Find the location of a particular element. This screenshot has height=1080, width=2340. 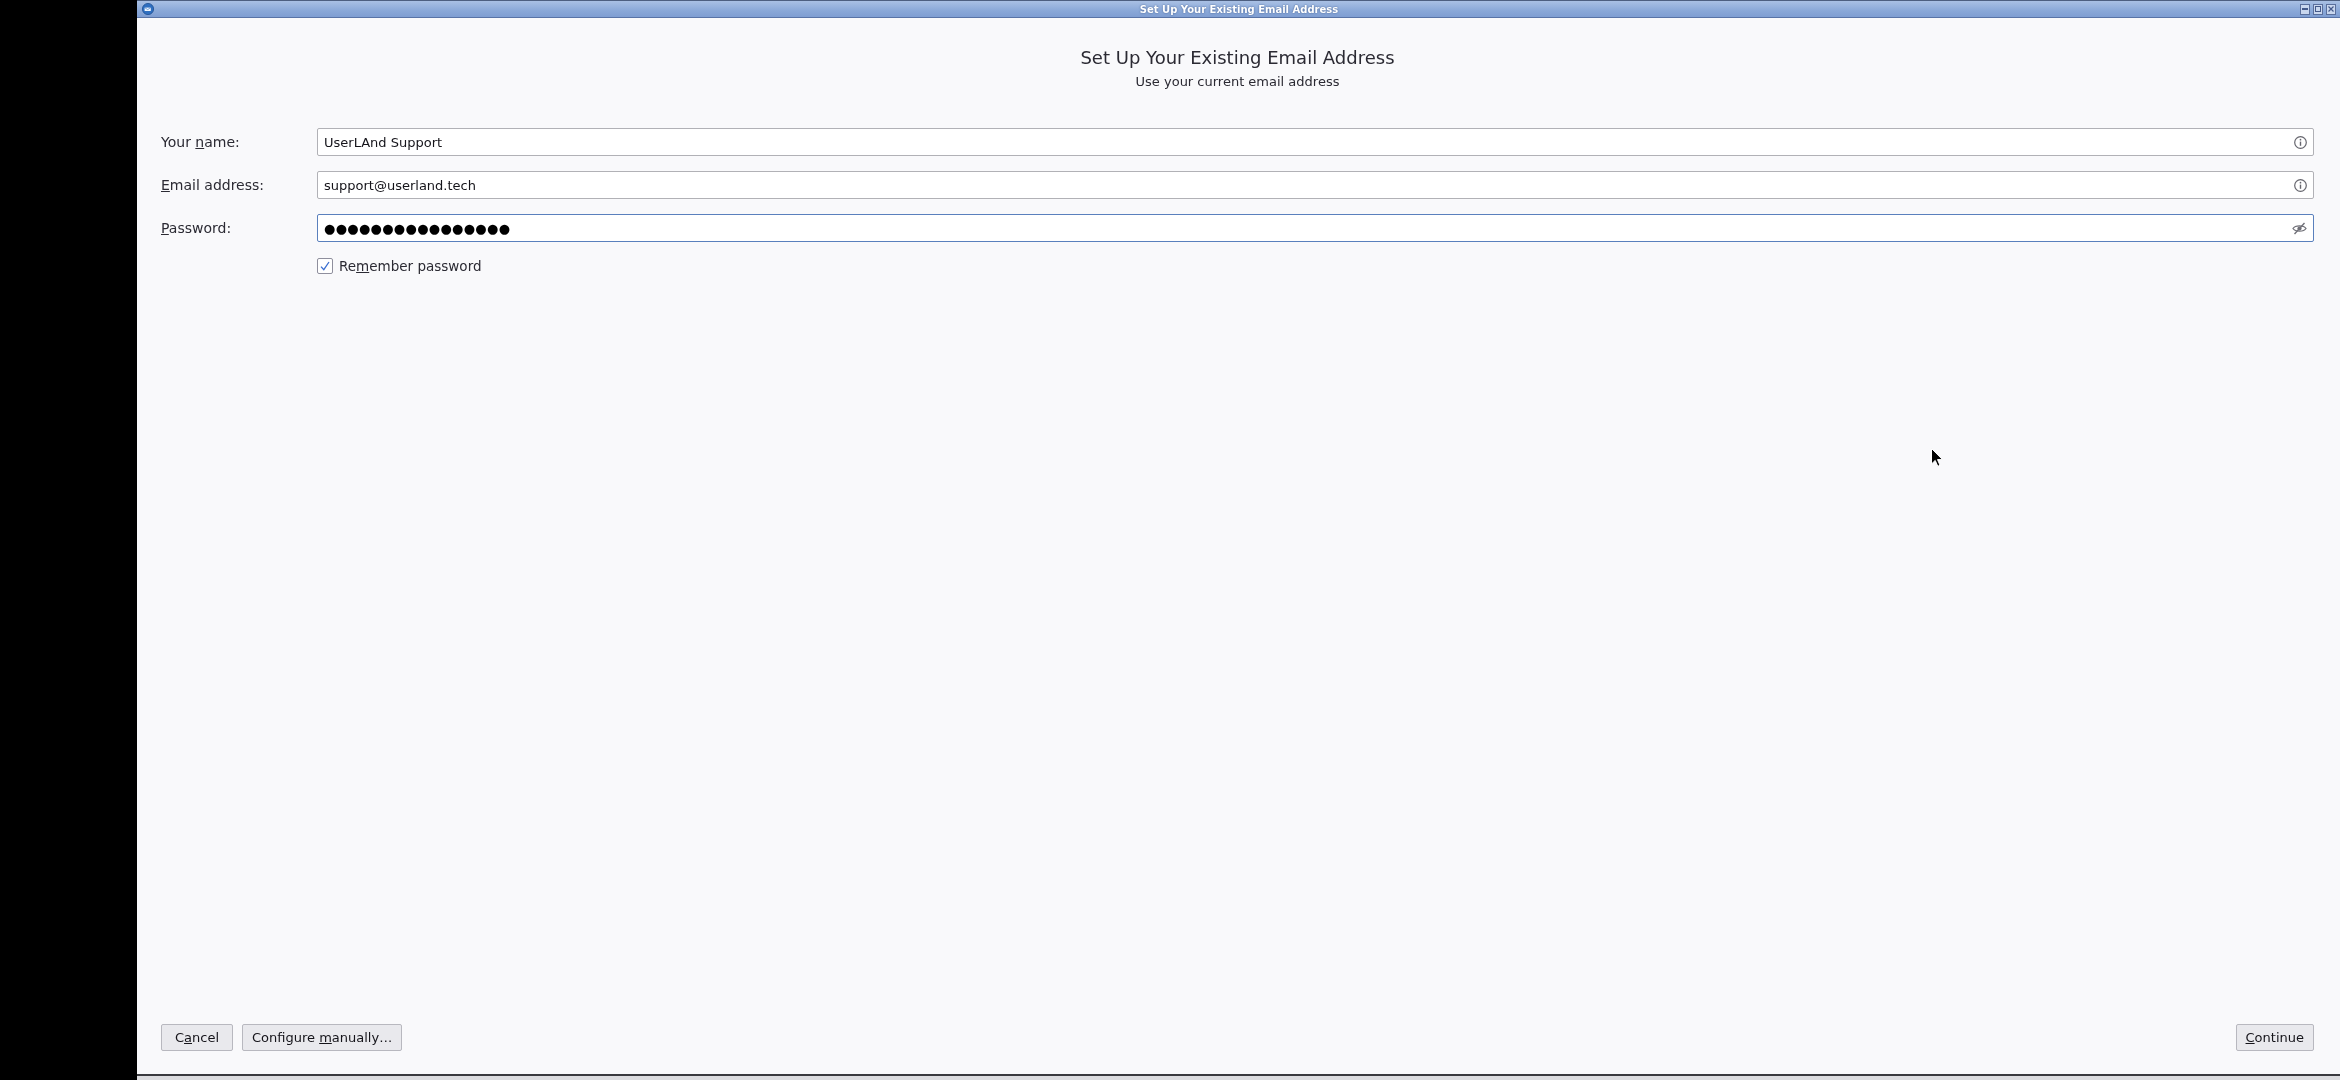

email-label: Email address: is located at coordinates (213, 185).